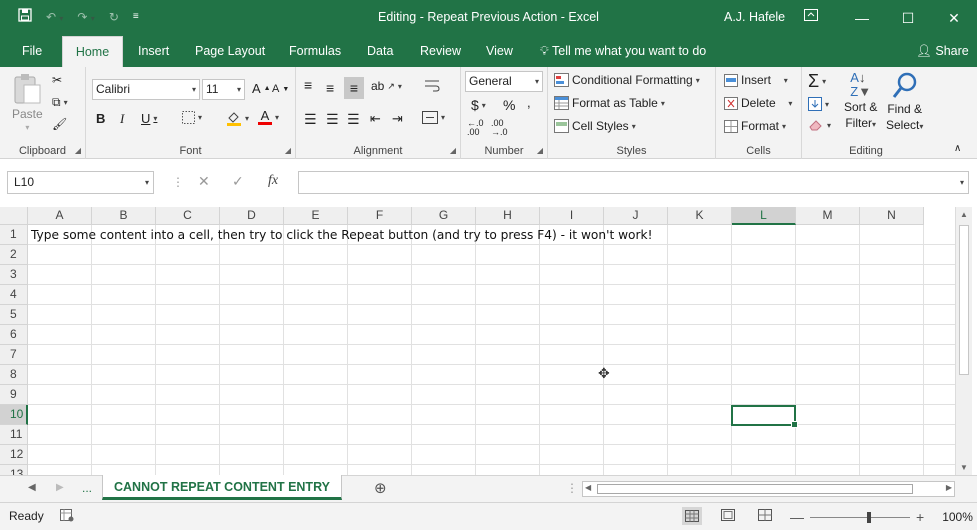  What do you see at coordinates (14, 455) in the screenshot?
I see `row-header-12: 12` at bounding box center [14, 455].